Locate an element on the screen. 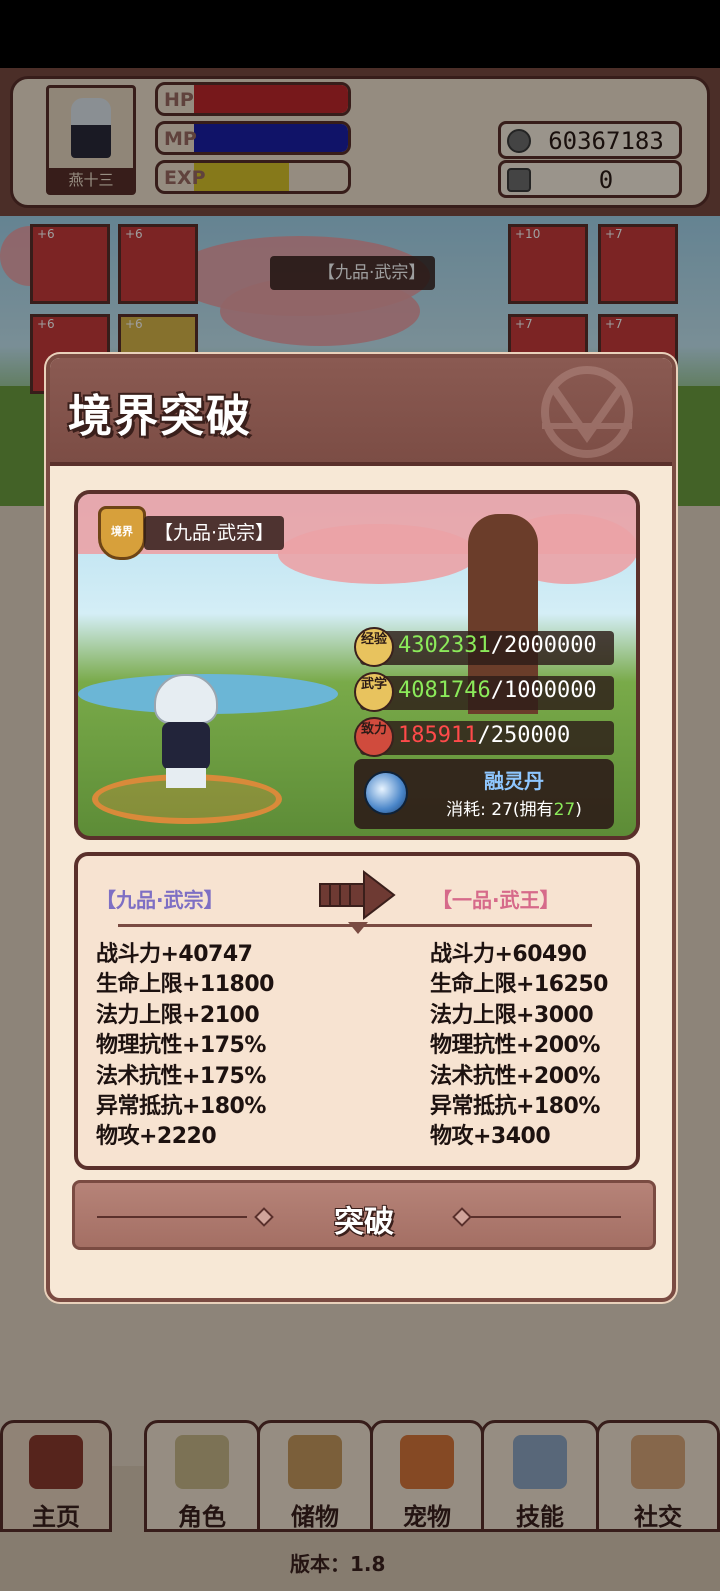 Image resolution: width=720 pixels, height=1591 pixels. breakthrough-label: 突破 is located at coordinates (364, 1222).